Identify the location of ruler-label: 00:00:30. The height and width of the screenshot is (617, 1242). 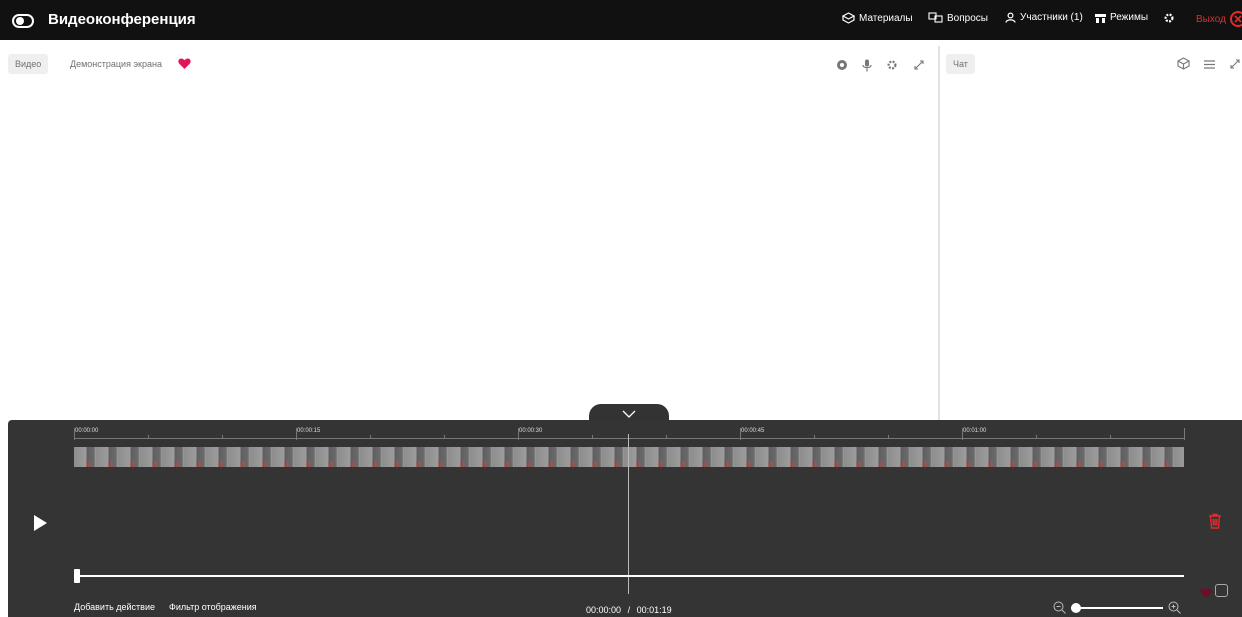
(531, 431).